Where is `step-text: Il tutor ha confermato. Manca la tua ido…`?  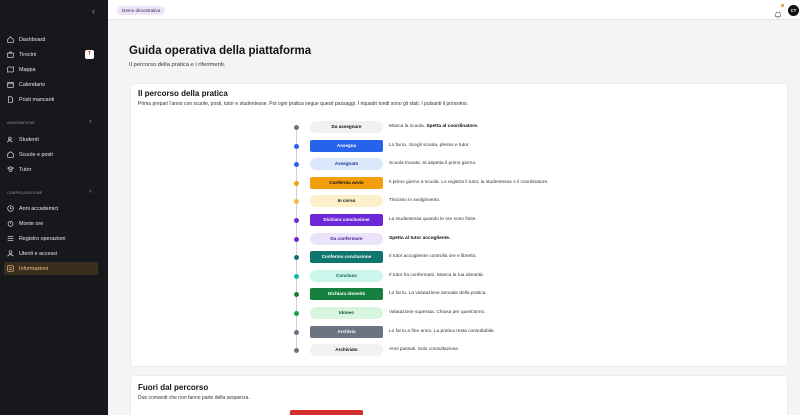
step-text: Il tutor ha confermato. Manca la tua ido… is located at coordinates (436, 275).